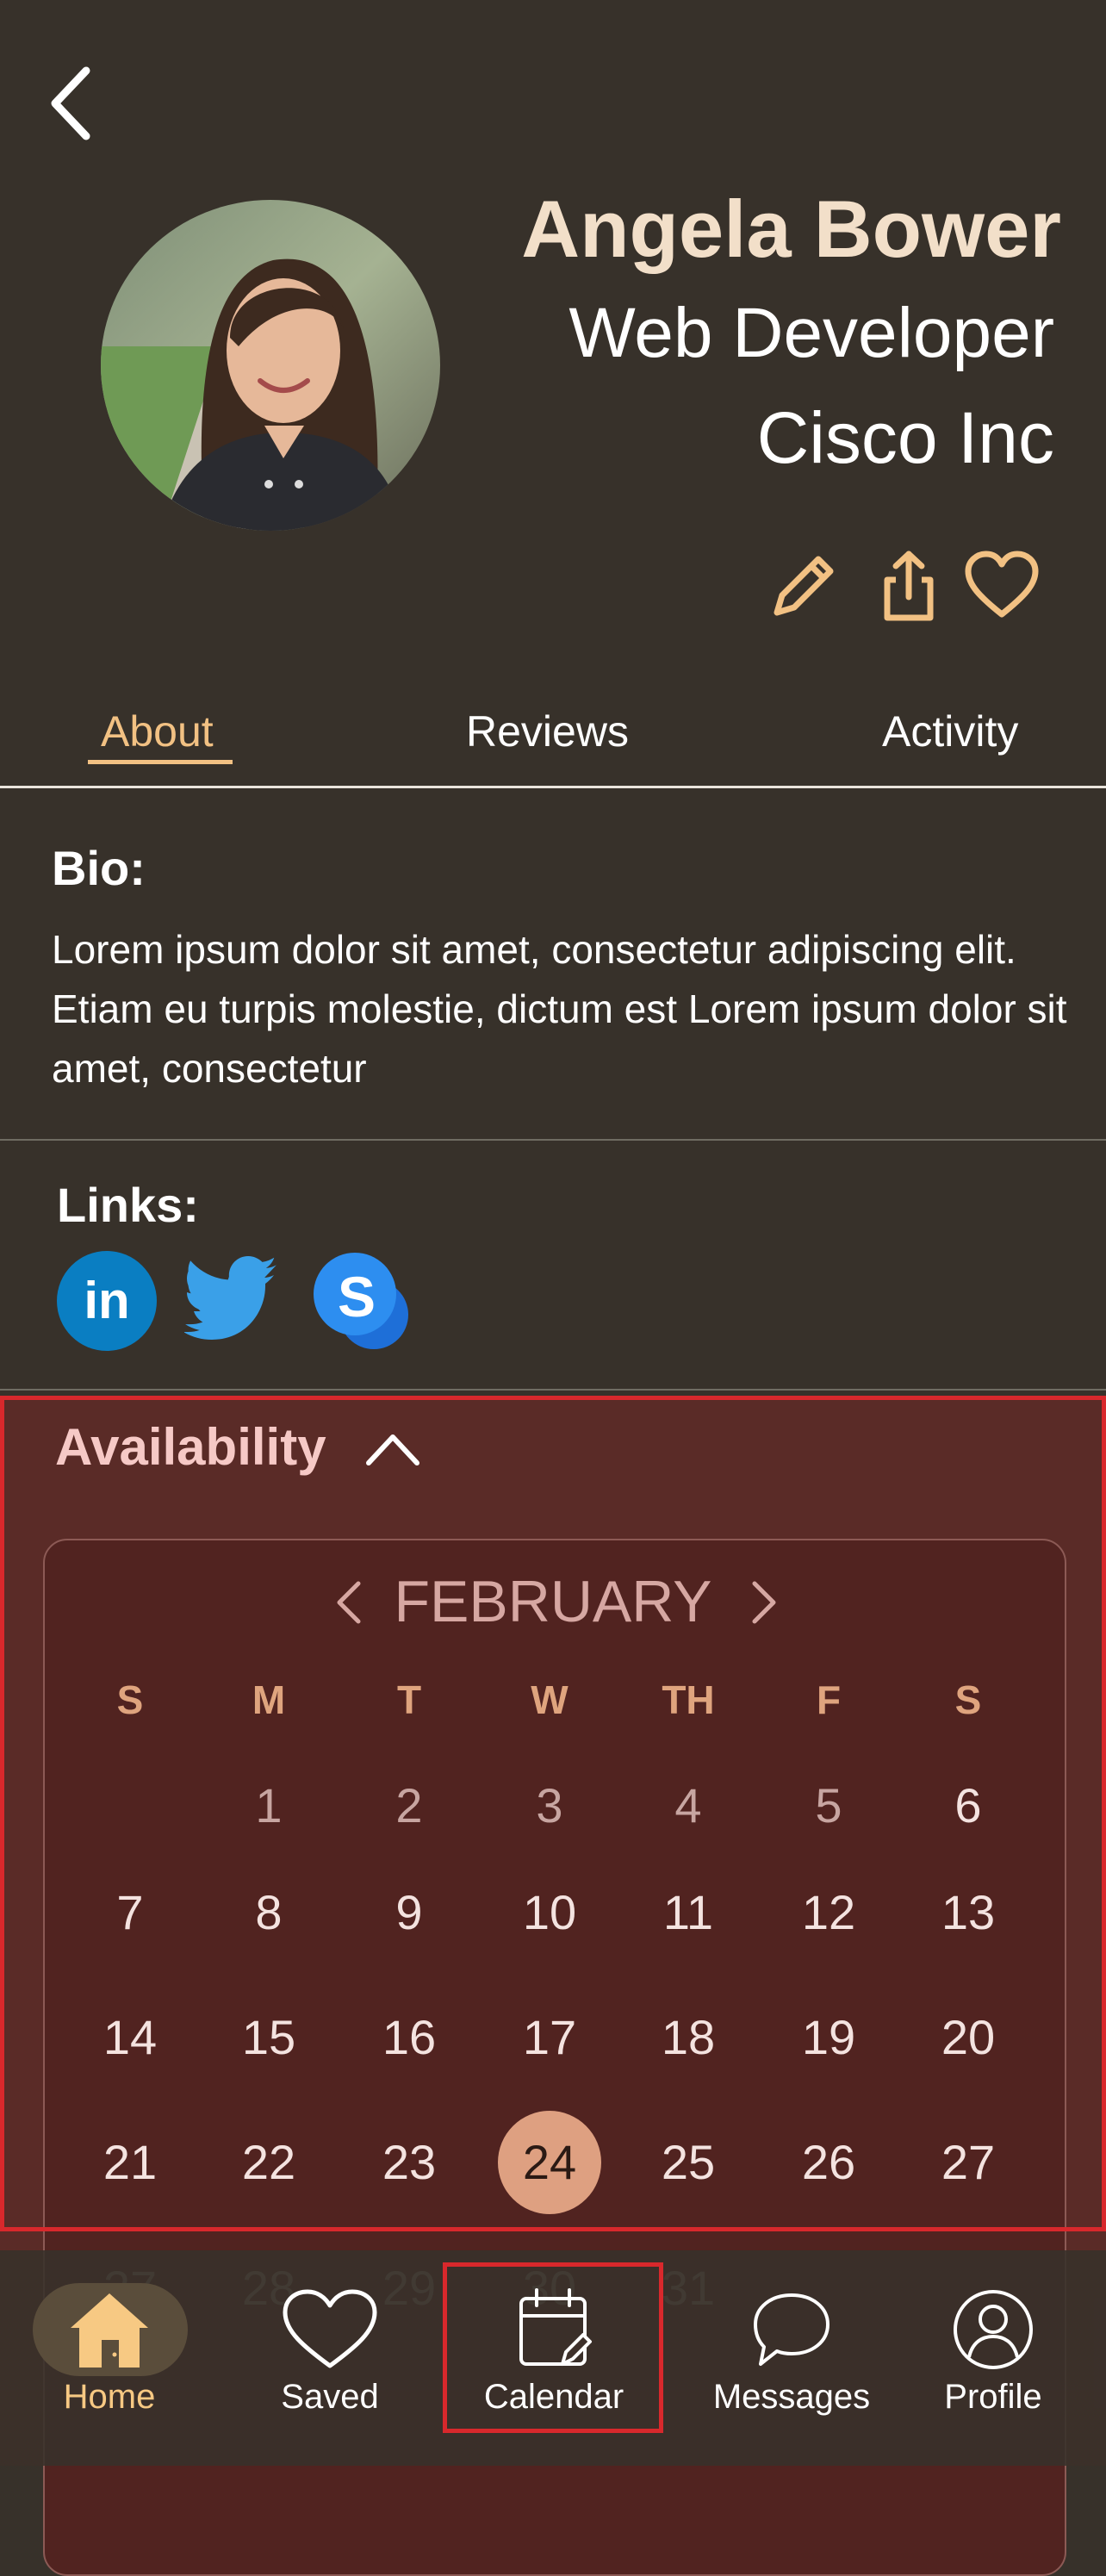  Describe the element at coordinates (993, 2330) in the screenshot. I see `user-icon` at that location.